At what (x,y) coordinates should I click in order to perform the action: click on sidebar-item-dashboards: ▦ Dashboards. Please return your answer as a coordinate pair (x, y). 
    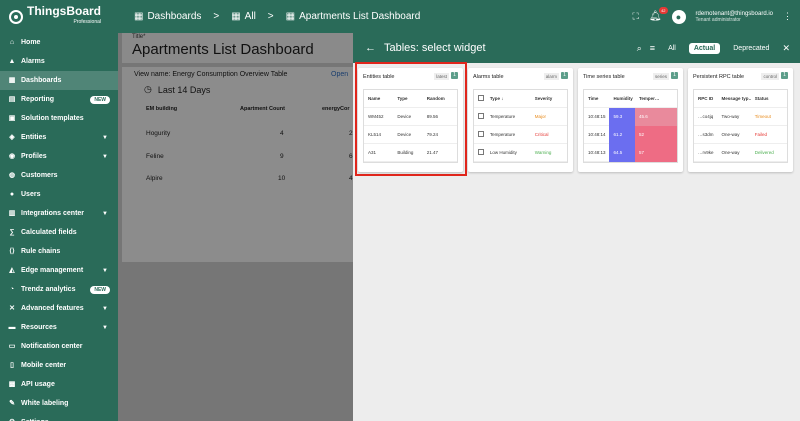
    Looking at the image, I should click on (59, 80).